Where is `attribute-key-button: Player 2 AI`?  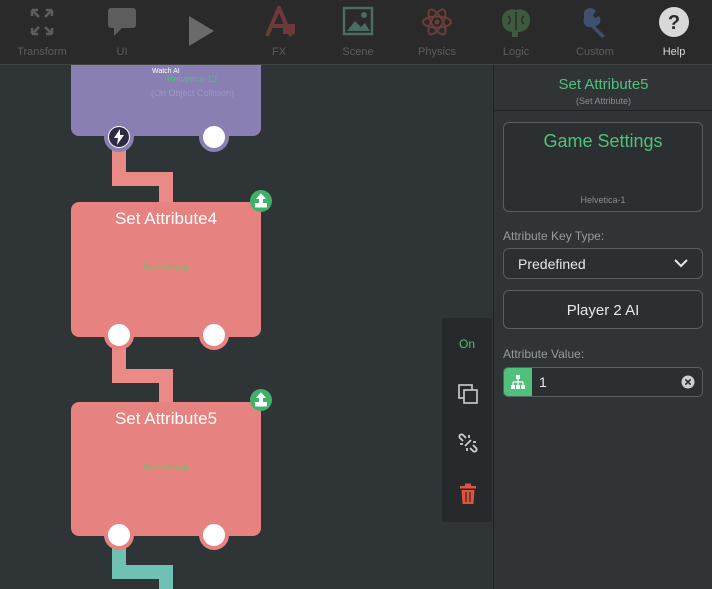 attribute-key-button: Player 2 AI is located at coordinates (603, 309).